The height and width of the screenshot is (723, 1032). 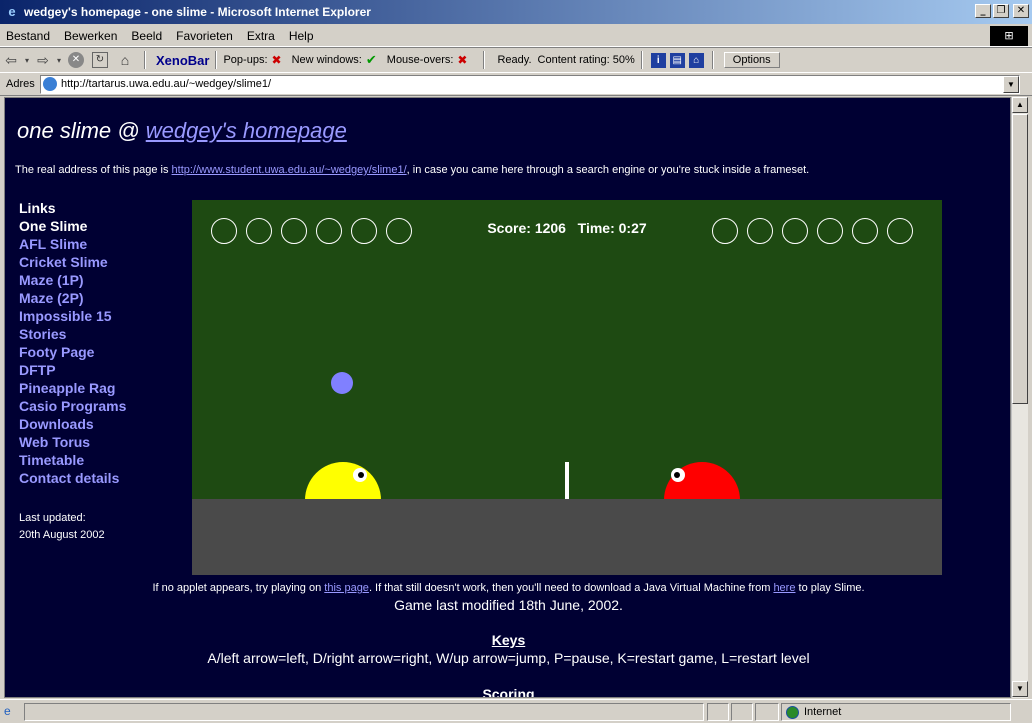 I want to click on forward-arrow-icon: ⇨, so click(x=43, y=60).